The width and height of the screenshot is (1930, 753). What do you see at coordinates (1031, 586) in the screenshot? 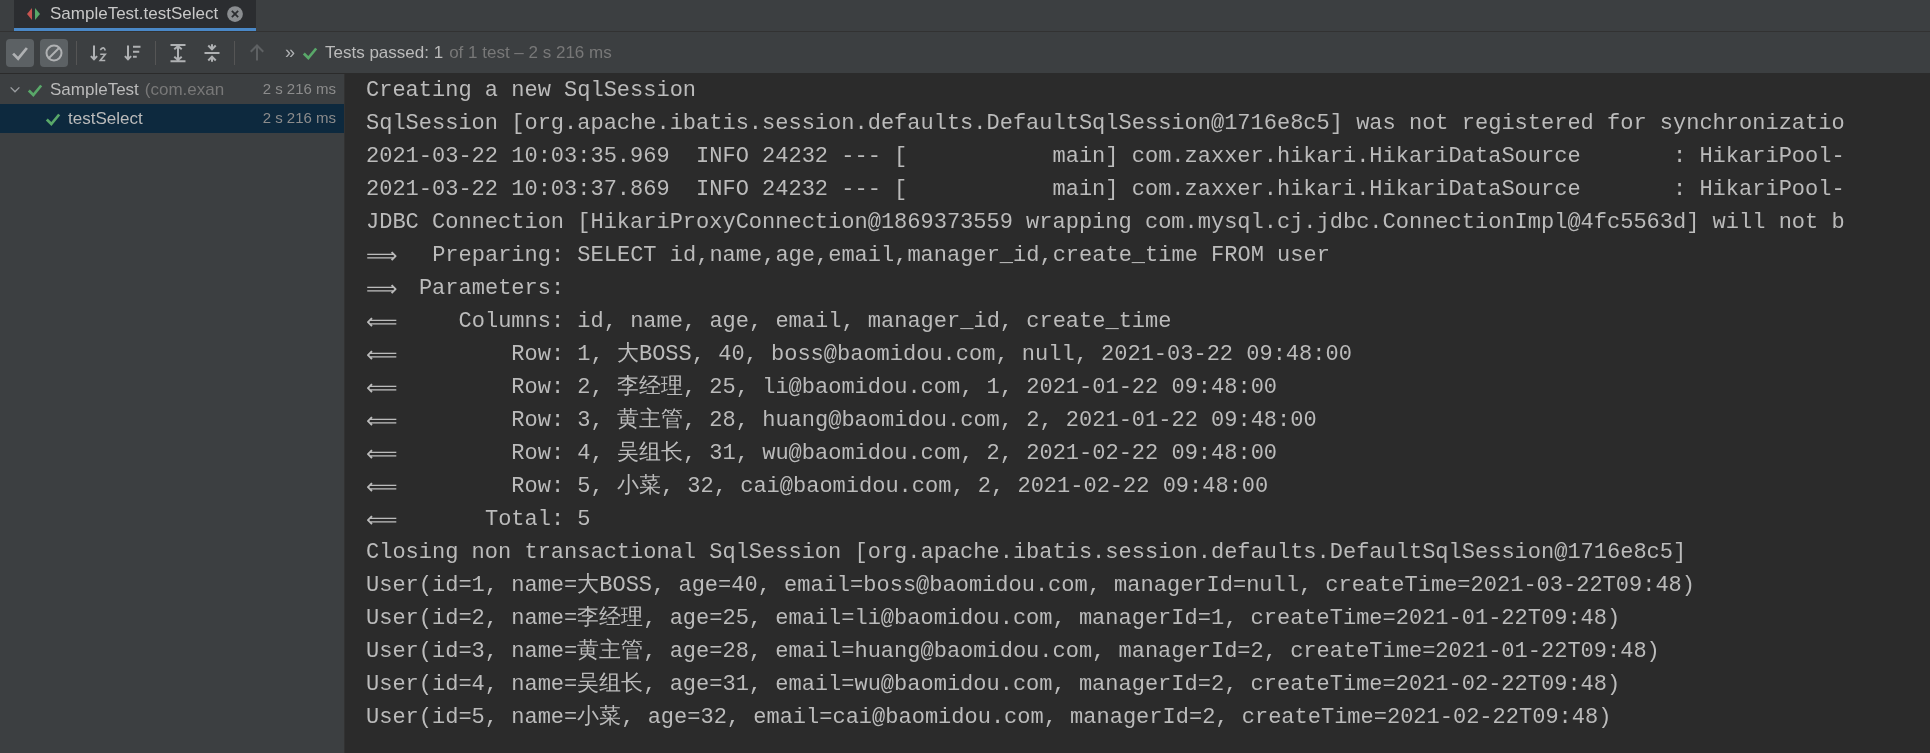
I see `console-line: User(id=1, name=大BOSS, age=40, email=boss@baomidou.com, managerId=null, createTime=2021-03-22T09:48)` at bounding box center [1031, 586].